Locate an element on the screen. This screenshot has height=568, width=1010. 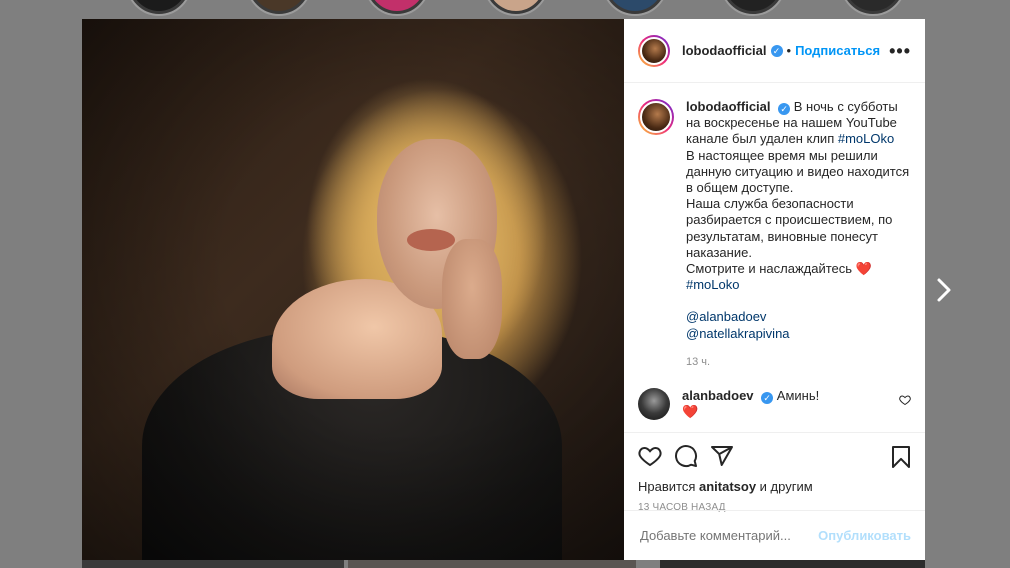
action-icons is located at coordinates (774, 456).